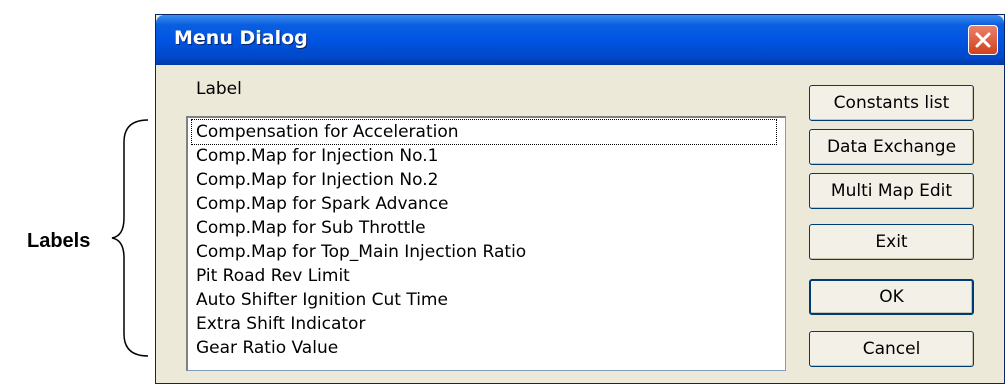 The height and width of the screenshot is (385, 1008). What do you see at coordinates (130, 238) in the screenshot?
I see `curly-brace-annotation` at bounding box center [130, 238].